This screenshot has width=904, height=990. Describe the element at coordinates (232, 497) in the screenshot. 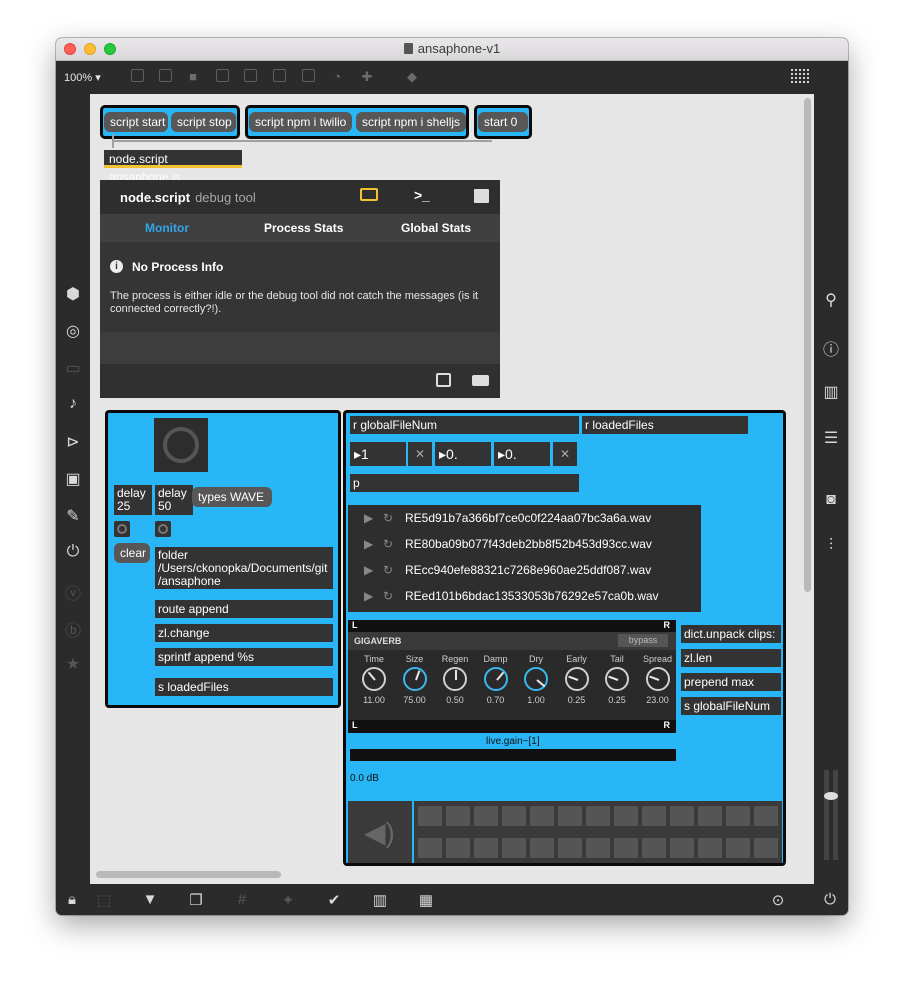

I see `types-wave-message: types WAVE` at that location.